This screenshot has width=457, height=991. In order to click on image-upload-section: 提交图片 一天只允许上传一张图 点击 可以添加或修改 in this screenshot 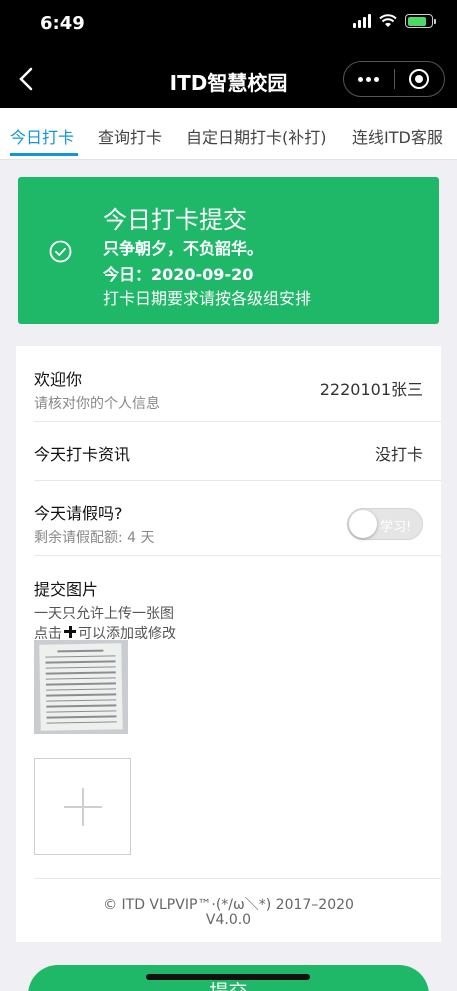, I will do `click(228, 609)`.